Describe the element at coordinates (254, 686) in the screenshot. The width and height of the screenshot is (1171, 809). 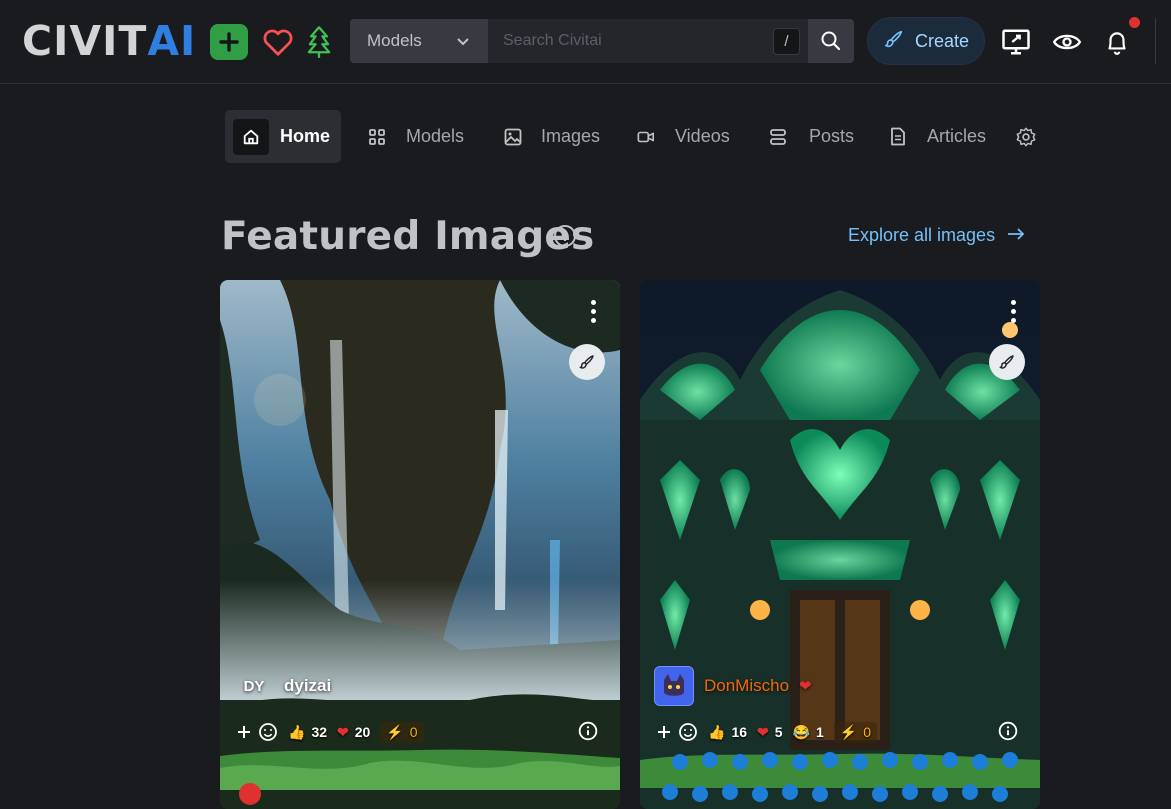
I see `avatar: DY` at that location.